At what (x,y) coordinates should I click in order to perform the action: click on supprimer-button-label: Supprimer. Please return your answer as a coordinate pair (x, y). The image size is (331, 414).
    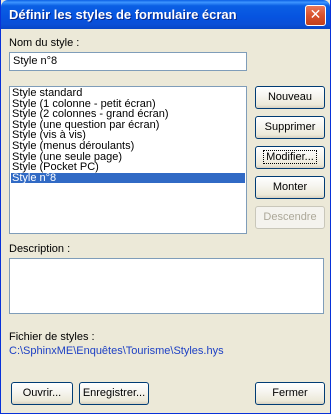
    Looking at the image, I should click on (290, 127).